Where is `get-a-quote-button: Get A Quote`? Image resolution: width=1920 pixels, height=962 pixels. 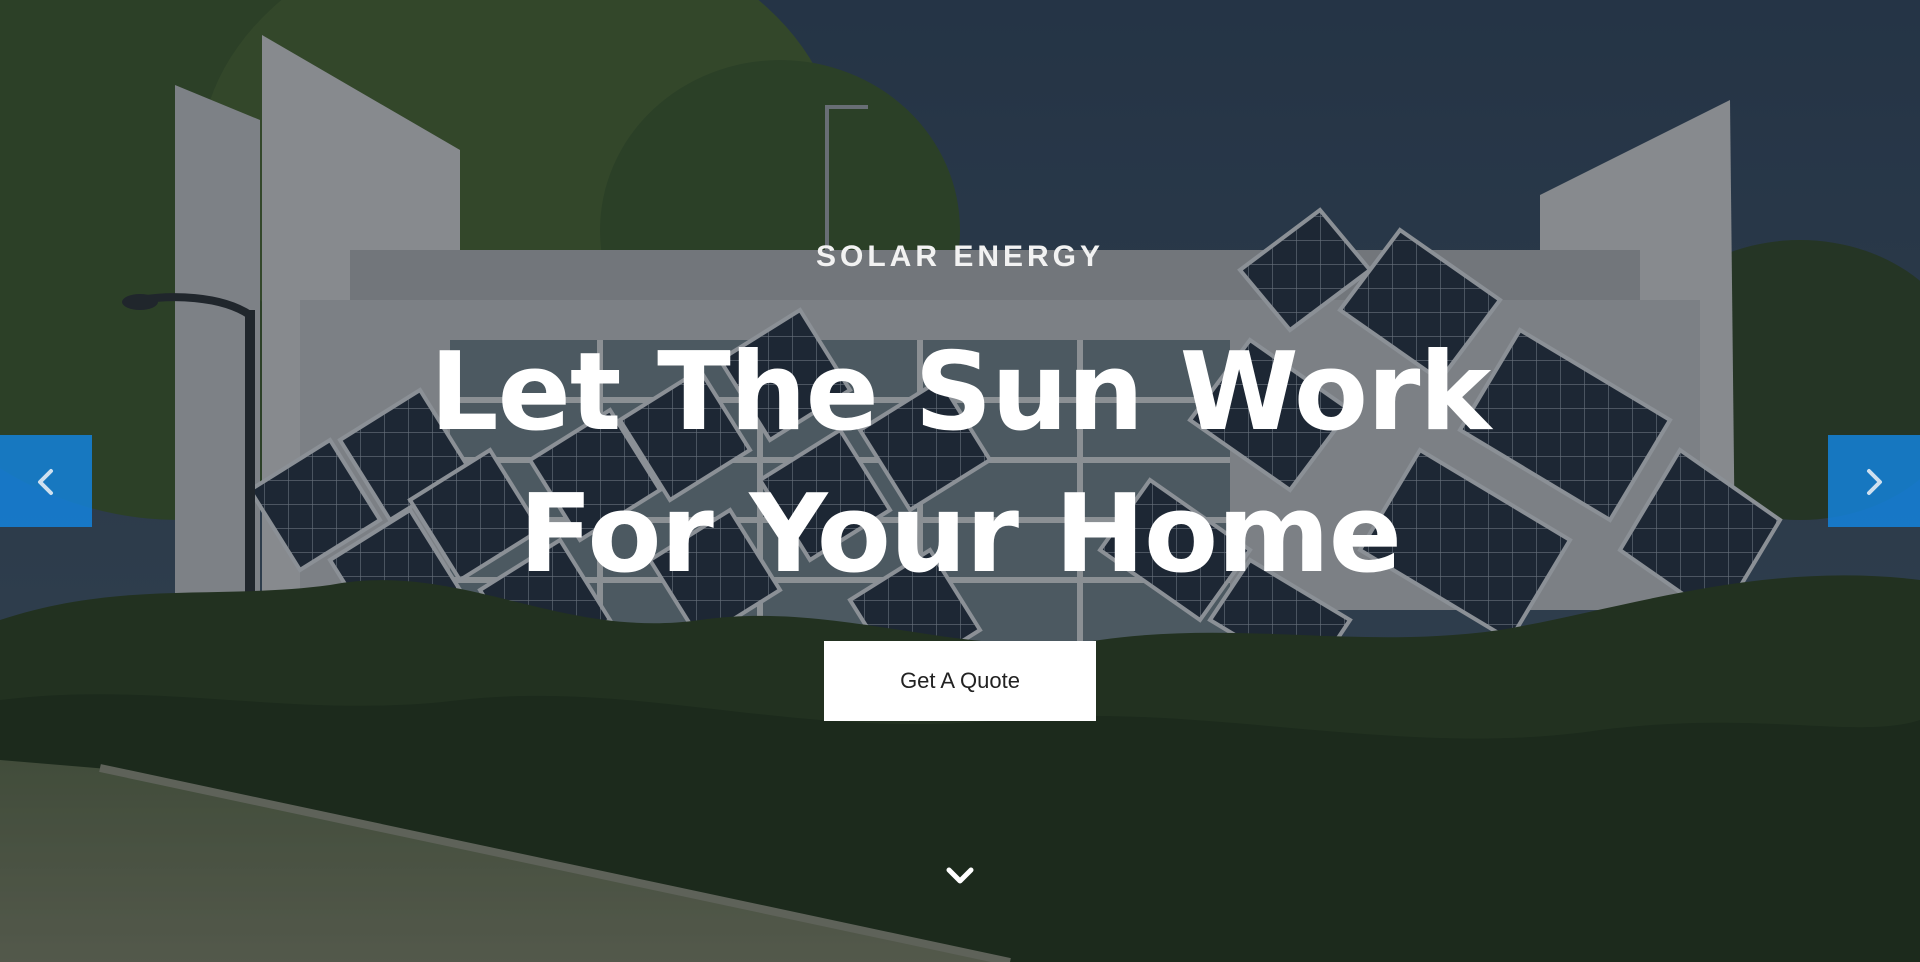
get-a-quote-button: Get A Quote is located at coordinates (960, 681).